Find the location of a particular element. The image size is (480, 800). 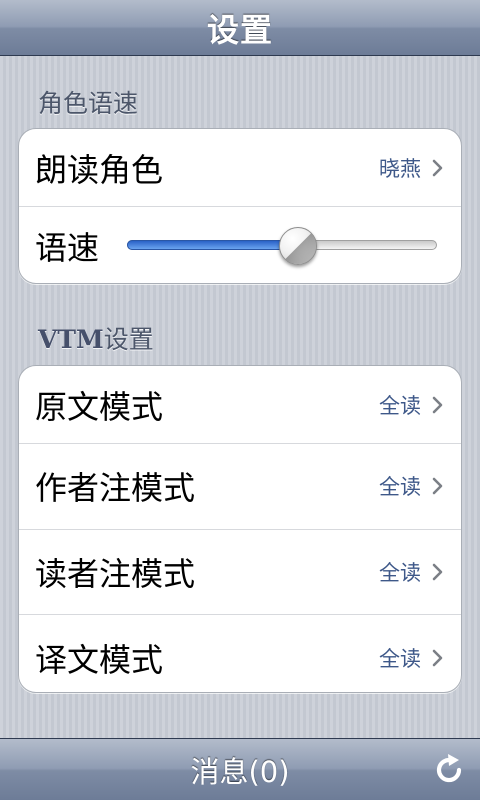

section-header-vtm: VTM设置 is located at coordinates (96, 338).